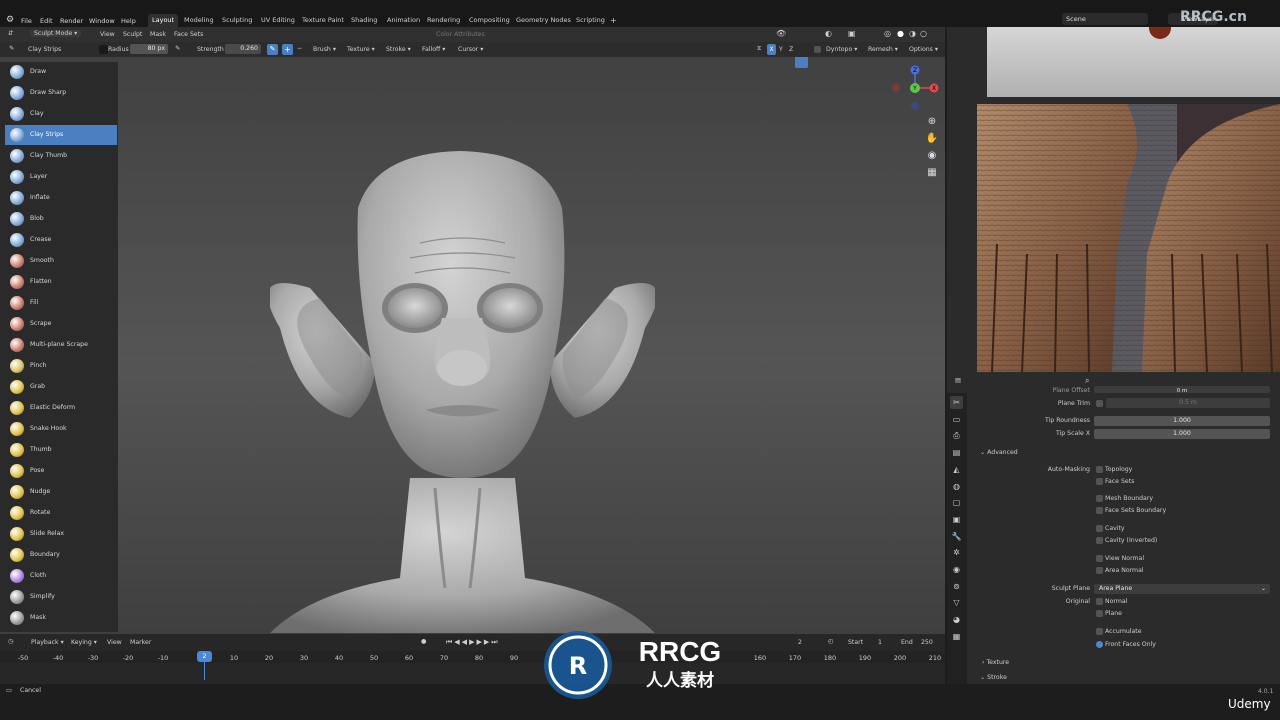 Image resolution: width=1280 pixels, height=720 pixels. Describe the element at coordinates (188, 34) in the screenshot. I see `menu-face-sets: Face Sets` at that location.